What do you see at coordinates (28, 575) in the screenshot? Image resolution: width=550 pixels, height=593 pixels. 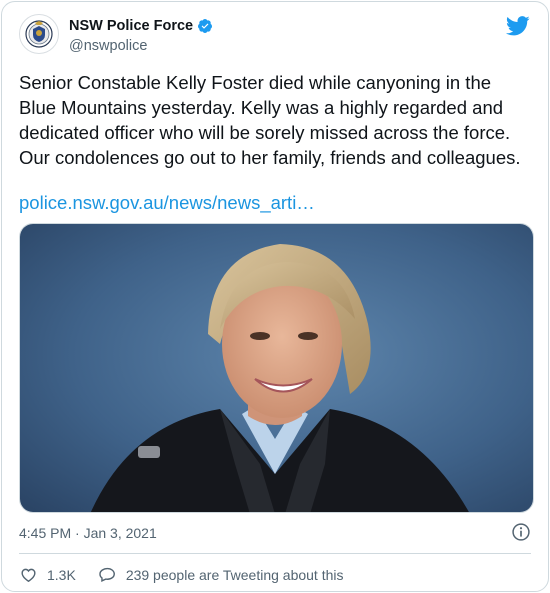 I see `heart-icon` at bounding box center [28, 575].